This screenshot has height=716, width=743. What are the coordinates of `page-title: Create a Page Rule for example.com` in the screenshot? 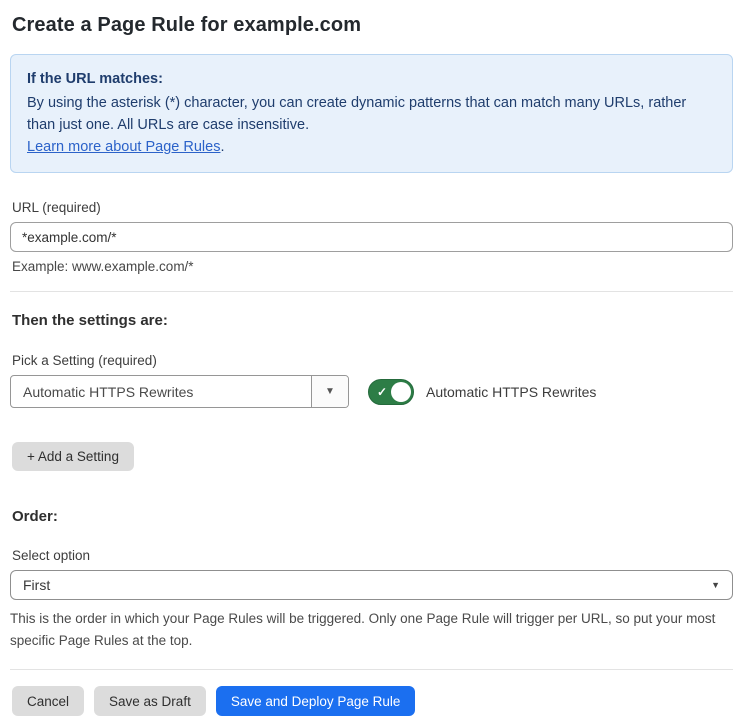 It's located at (187, 25).